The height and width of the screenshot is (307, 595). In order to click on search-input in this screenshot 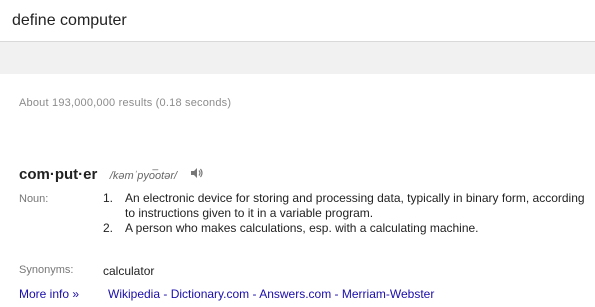, I will do `click(297, 21)`.